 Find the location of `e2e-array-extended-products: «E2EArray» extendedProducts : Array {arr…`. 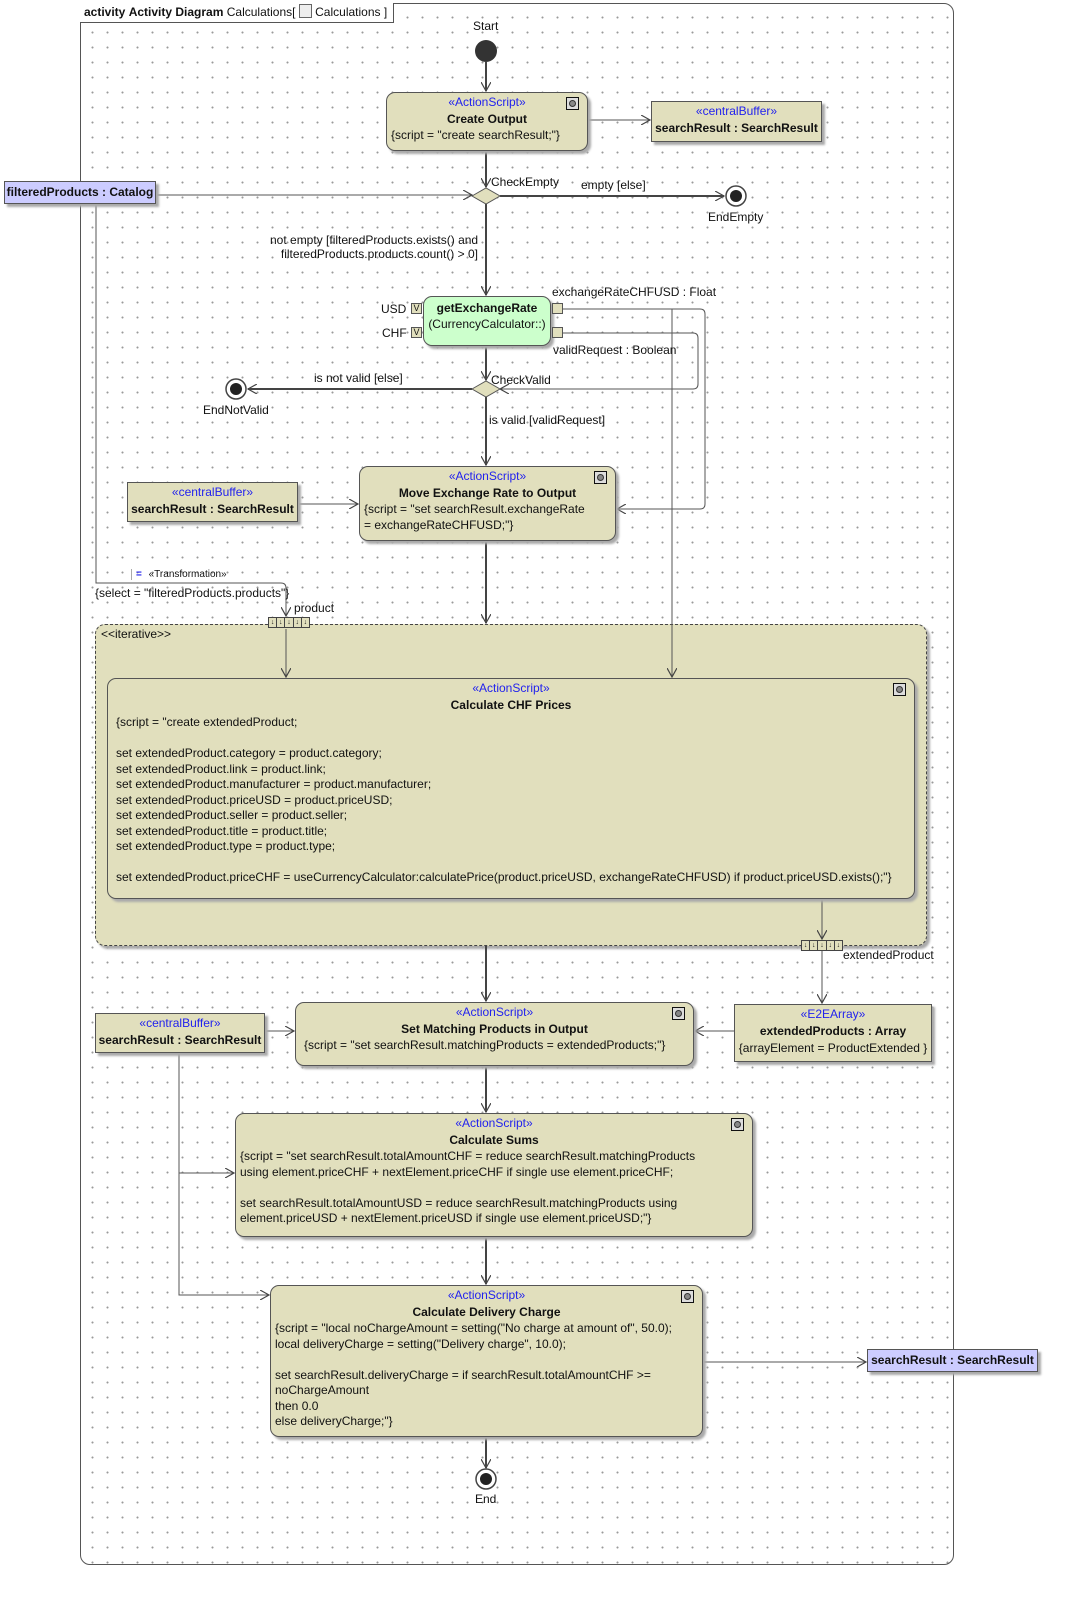

e2e-array-extended-products: «E2EArray» extendedProducts : Array {arr… is located at coordinates (833, 1033).